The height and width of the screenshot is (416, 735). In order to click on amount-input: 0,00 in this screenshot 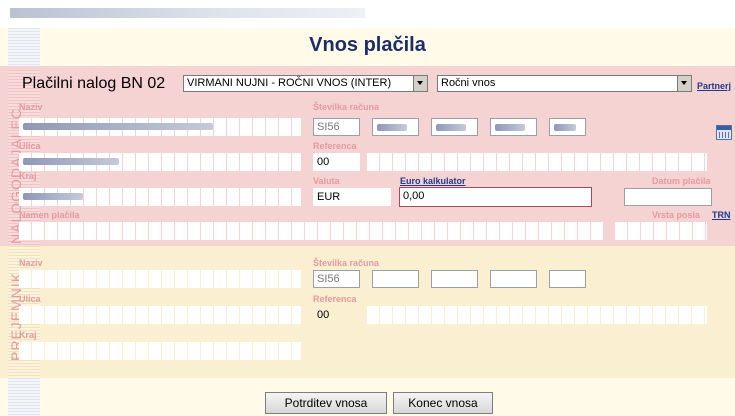, I will do `click(495, 197)`.